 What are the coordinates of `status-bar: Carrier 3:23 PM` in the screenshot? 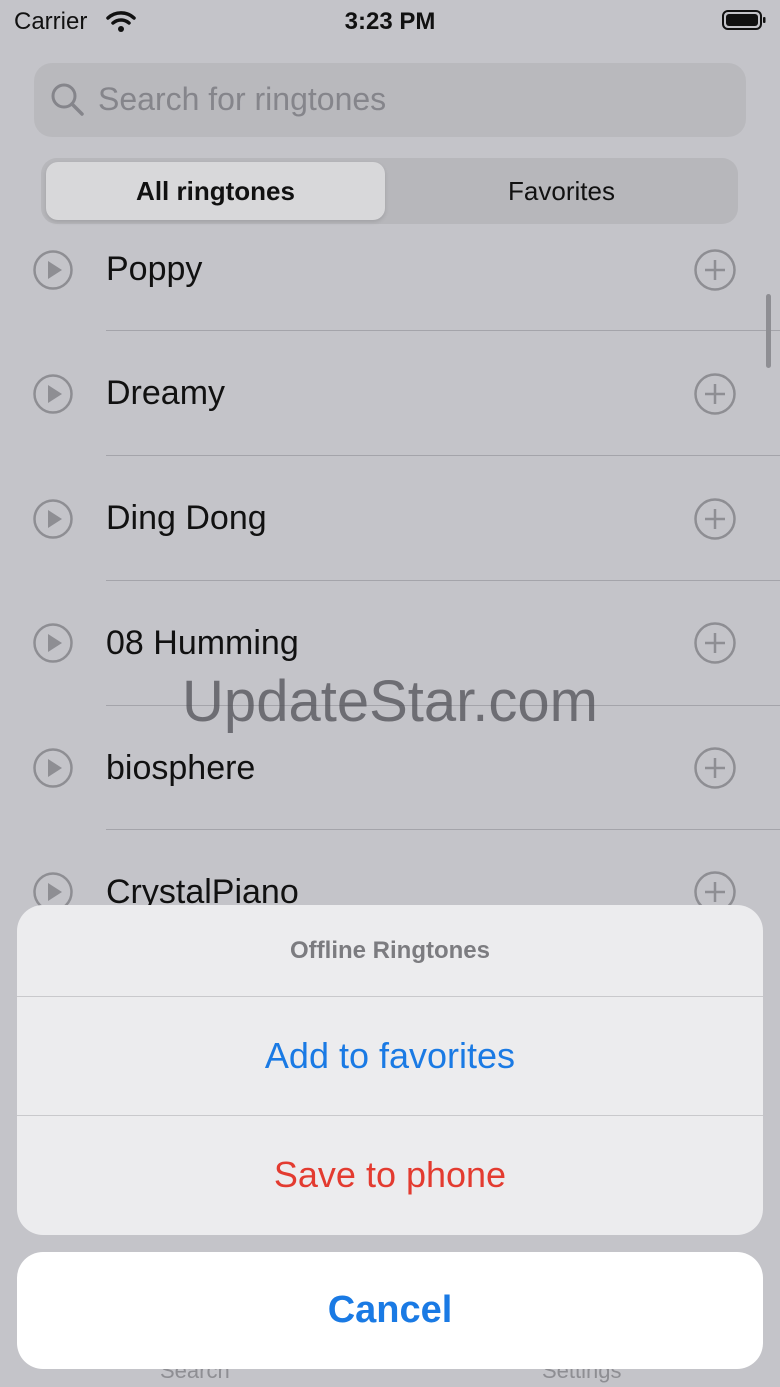 It's located at (390, 22).